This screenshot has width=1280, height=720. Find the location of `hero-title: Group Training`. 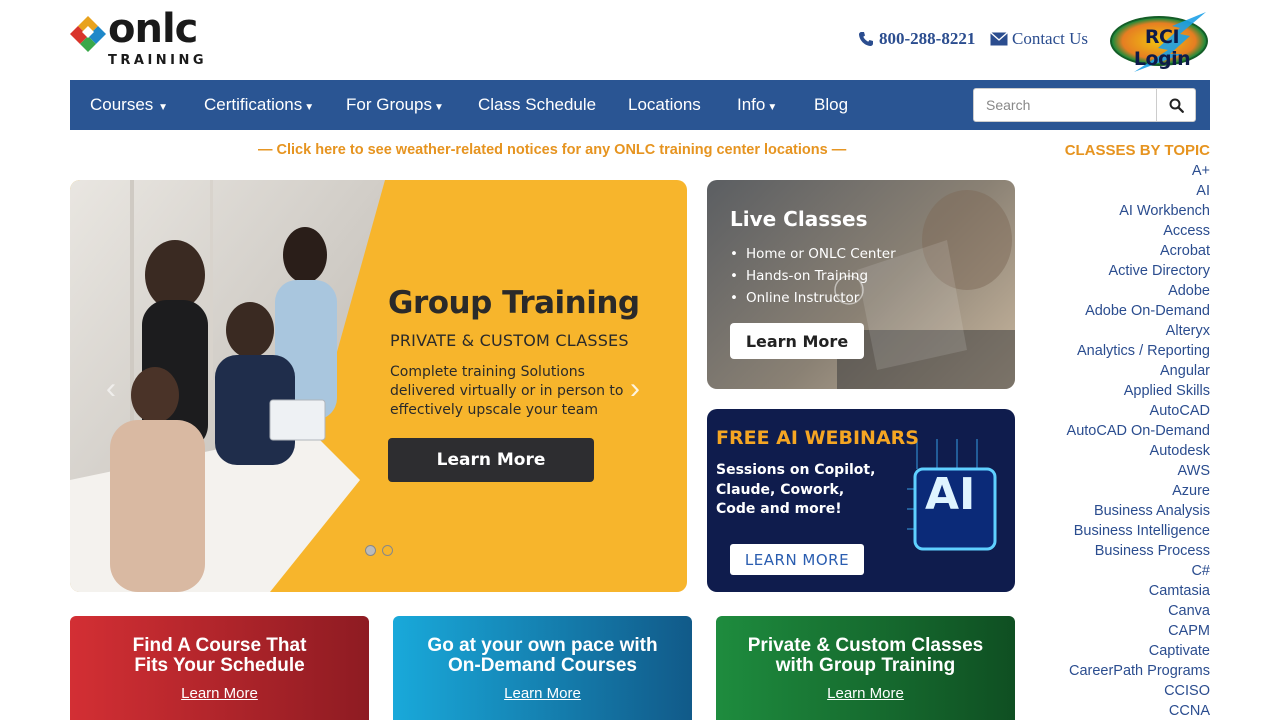

hero-title: Group Training is located at coordinates (514, 303).